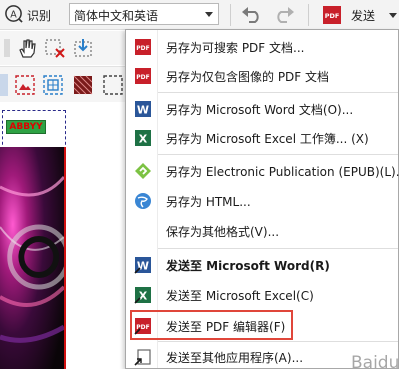 This screenshot has height=369, width=399. I want to click on scroll-handle-icon, so click(7, 48).